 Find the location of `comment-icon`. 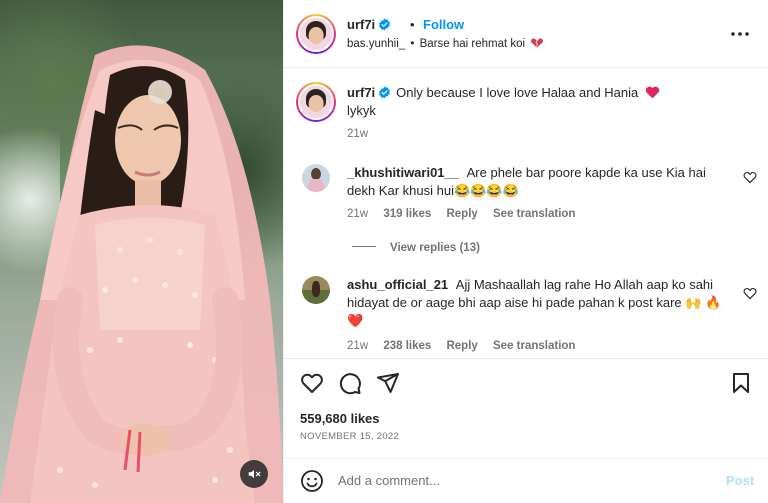

comment-icon is located at coordinates (350, 383).